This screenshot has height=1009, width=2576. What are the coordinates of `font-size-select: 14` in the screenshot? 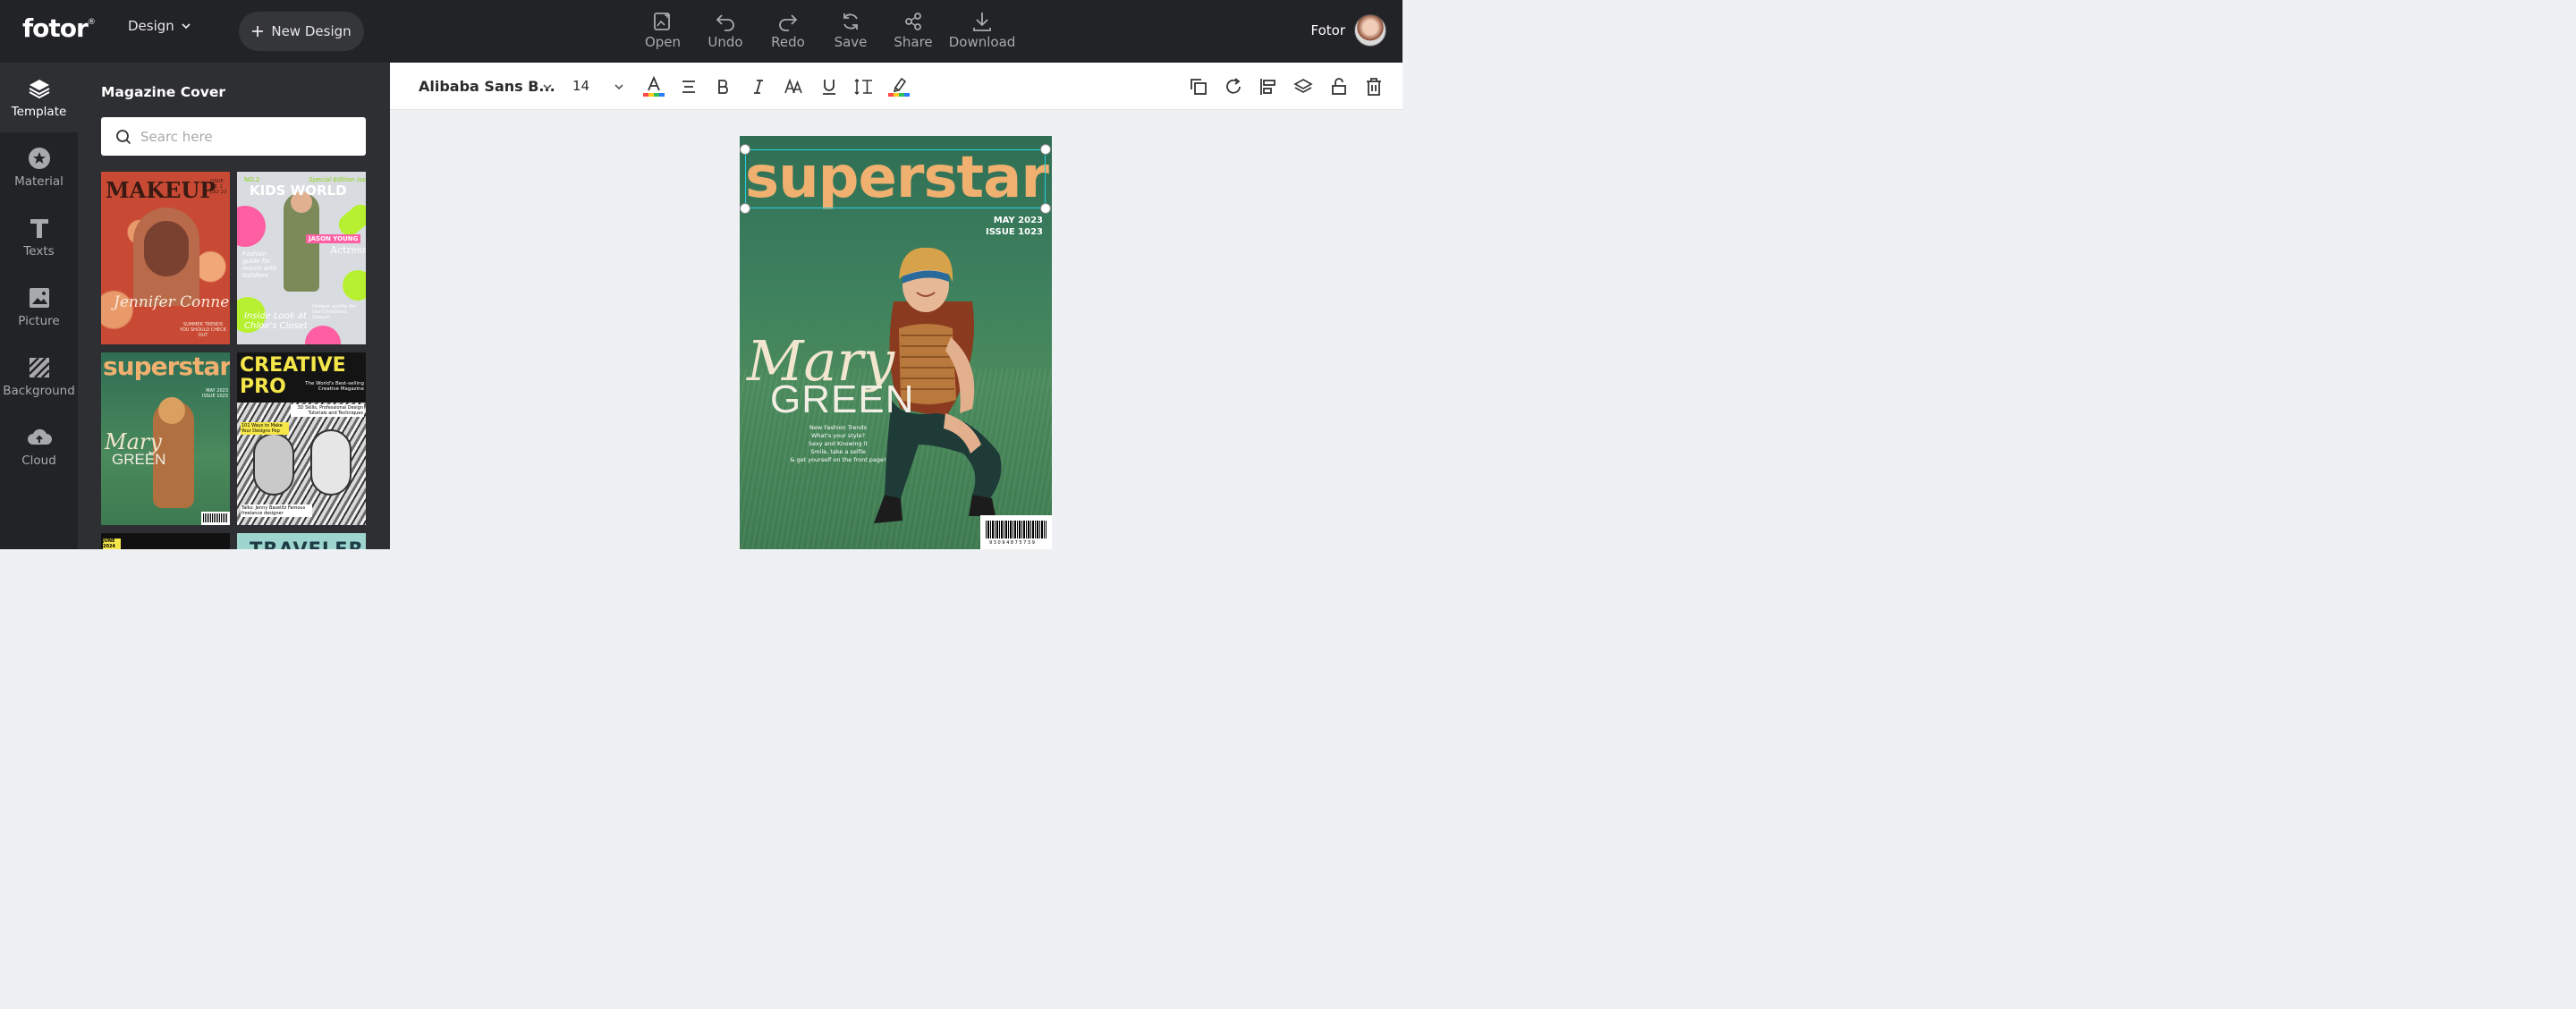 It's located at (580, 86).